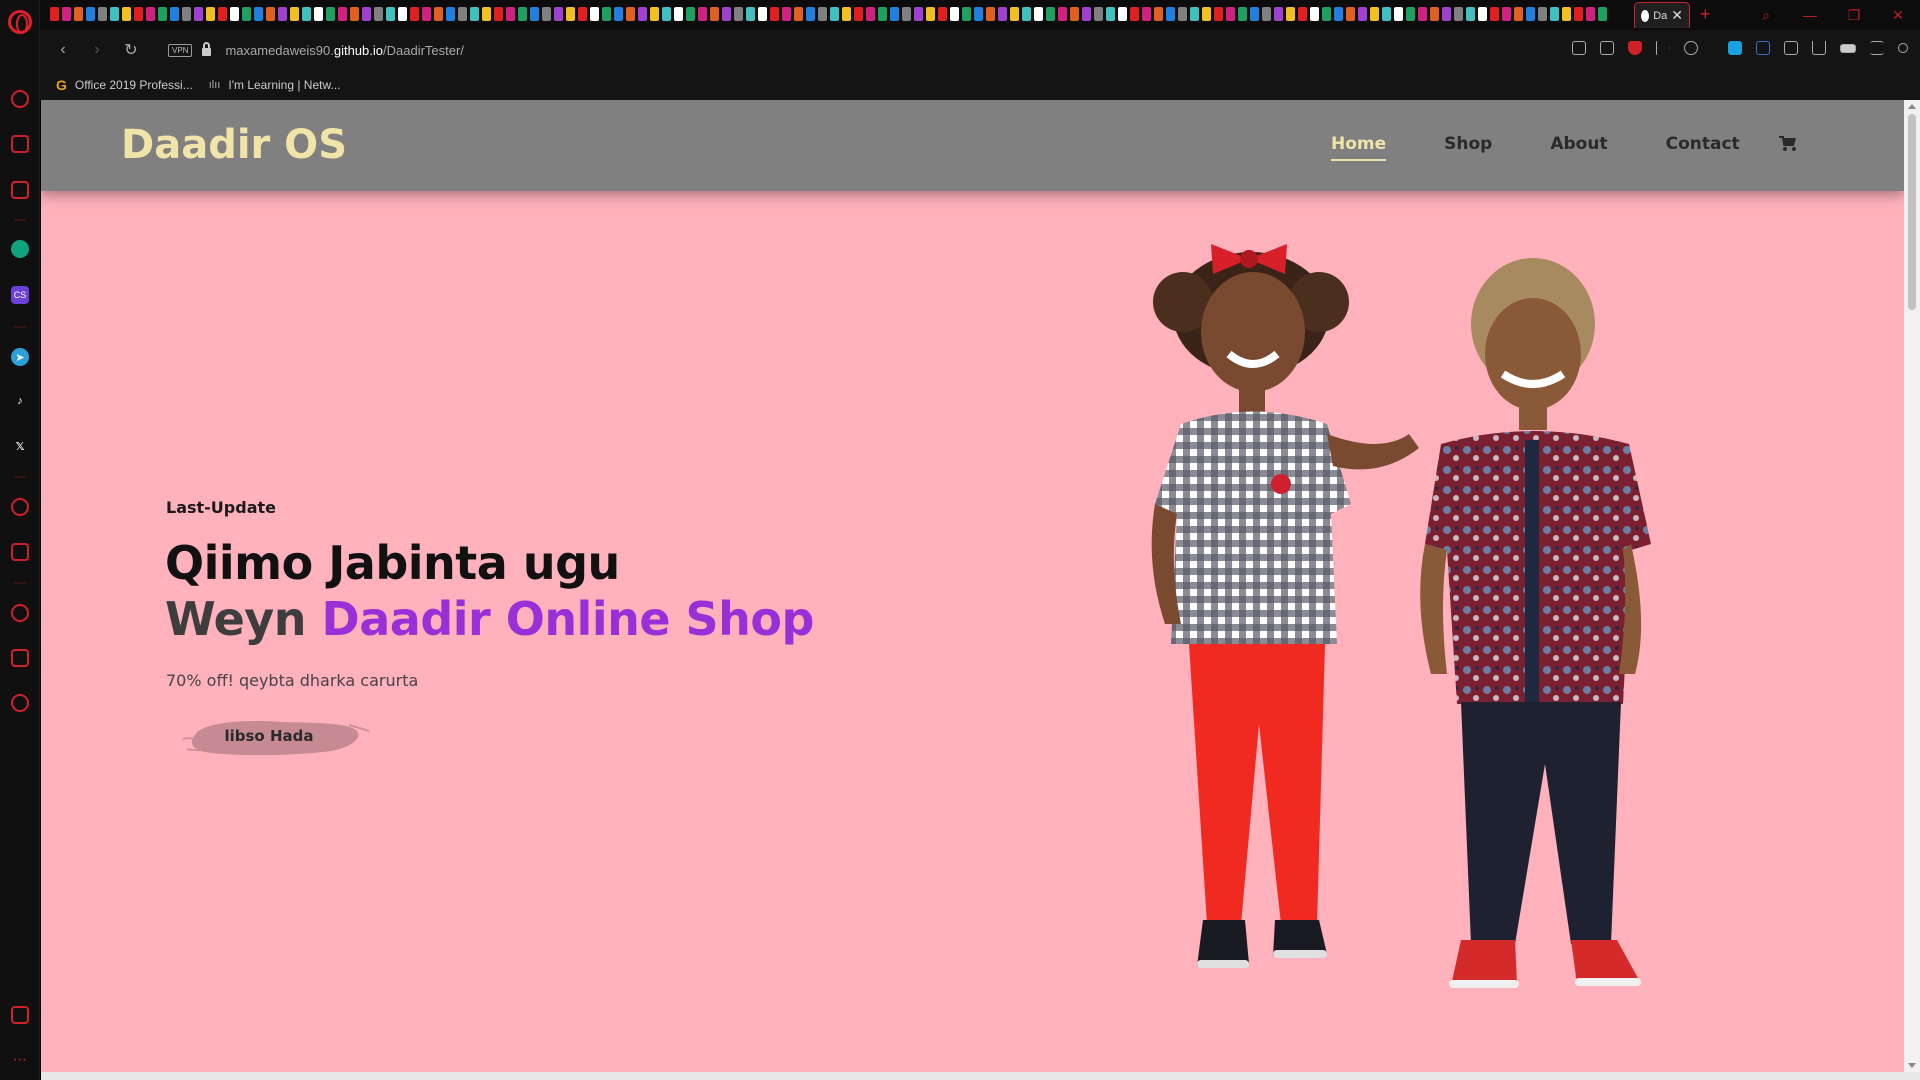 Image resolution: width=1920 pixels, height=1080 pixels. What do you see at coordinates (1819, 48) in the screenshot?
I see `download-icon` at bounding box center [1819, 48].